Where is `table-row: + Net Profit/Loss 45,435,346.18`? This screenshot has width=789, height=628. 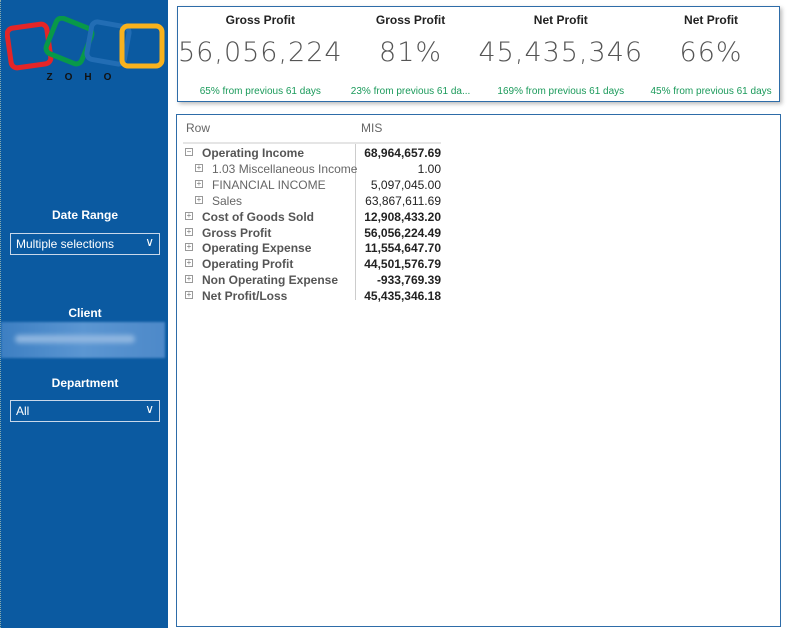 table-row: + Net Profit/Loss 45,435,346.18 is located at coordinates (313, 296).